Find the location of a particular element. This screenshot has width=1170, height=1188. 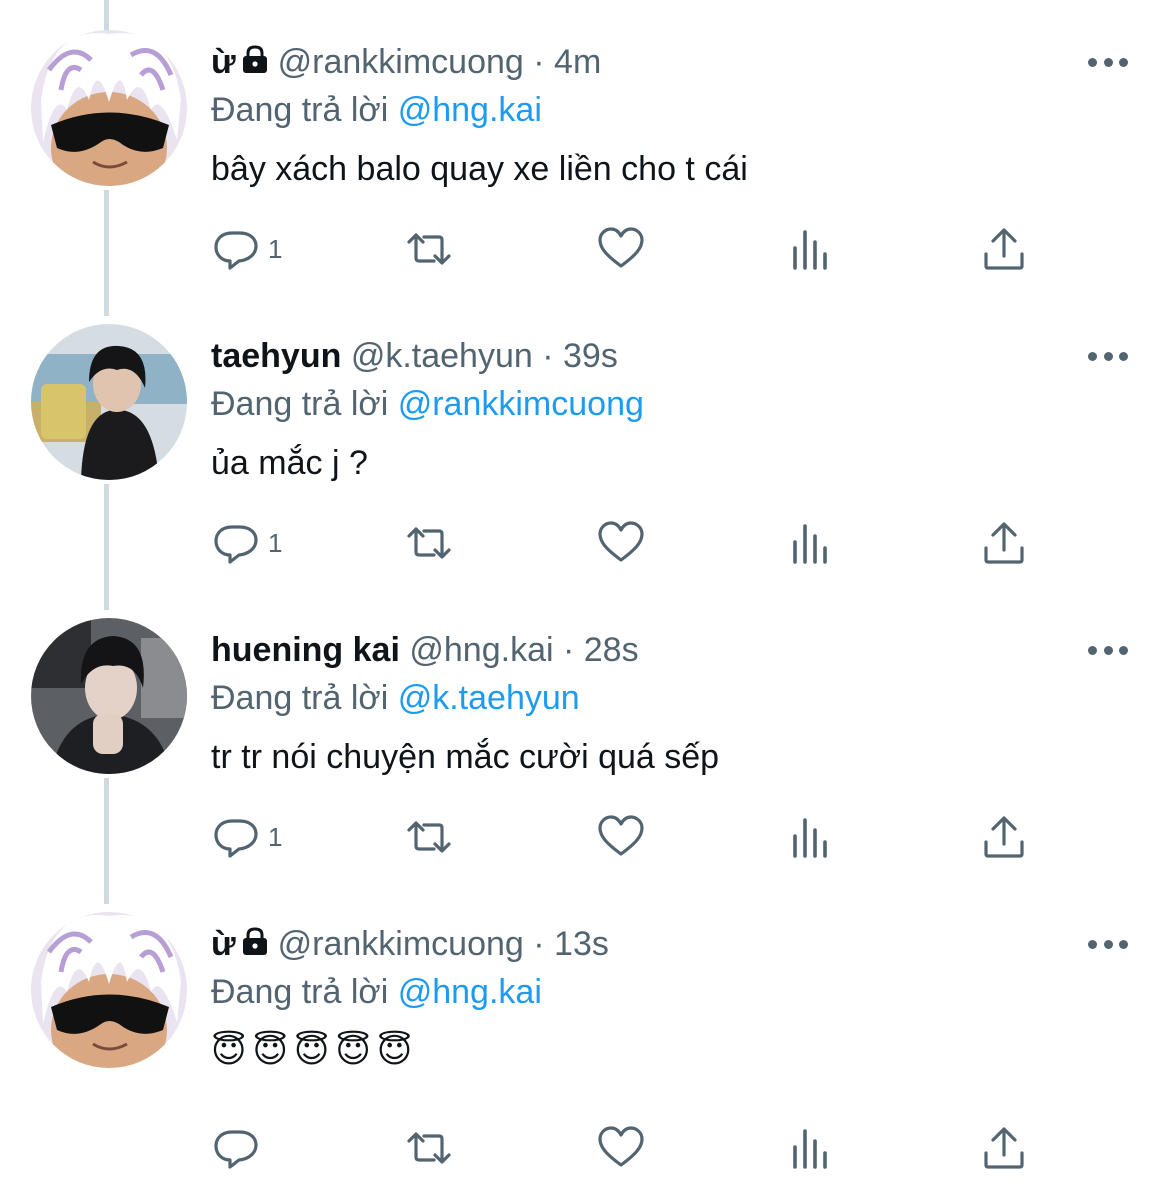

mention-link: @rankkimcuong is located at coordinates (521, 404).